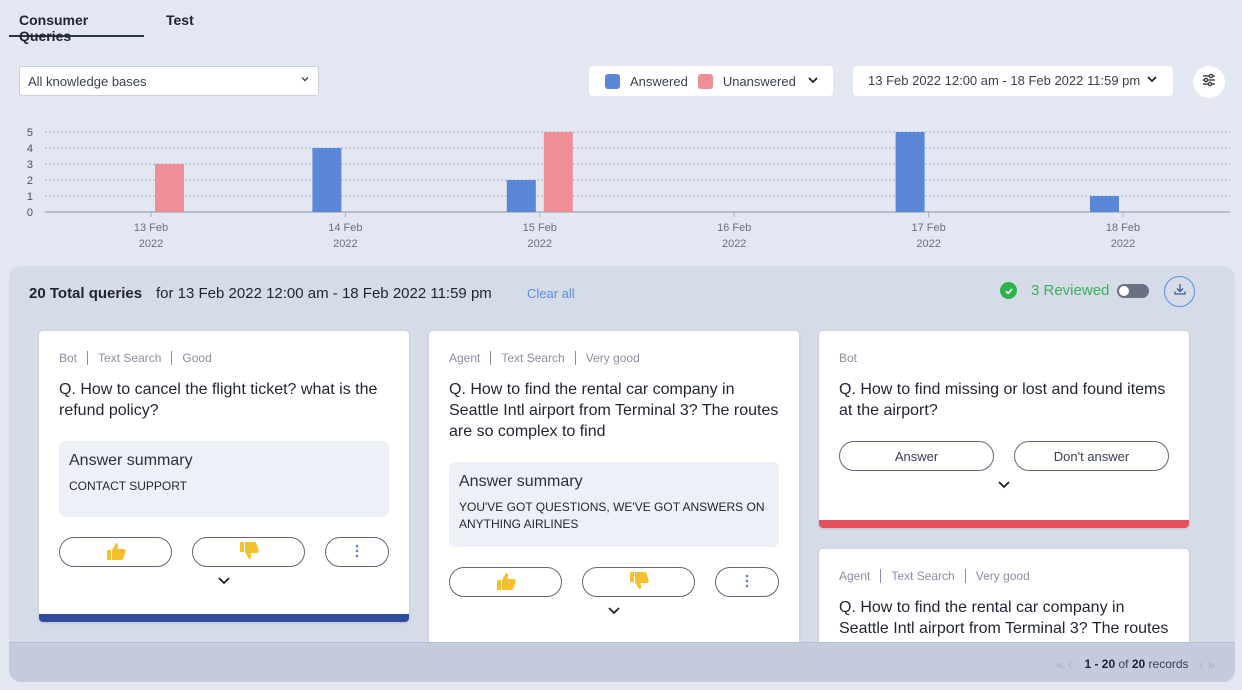 The width and height of the screenshot is (1242, 690). Describe the element at coordinates (711, 81) in the screenshot. I see `series-filter-dropdown: Answered Unanswered` at that location.